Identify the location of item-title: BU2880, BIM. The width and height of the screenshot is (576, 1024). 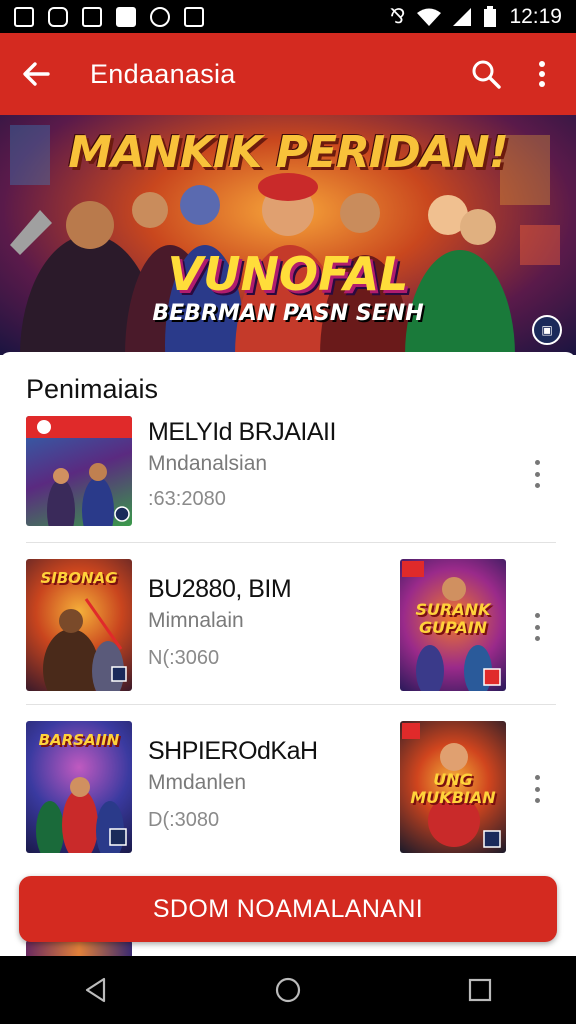
(220, 589).